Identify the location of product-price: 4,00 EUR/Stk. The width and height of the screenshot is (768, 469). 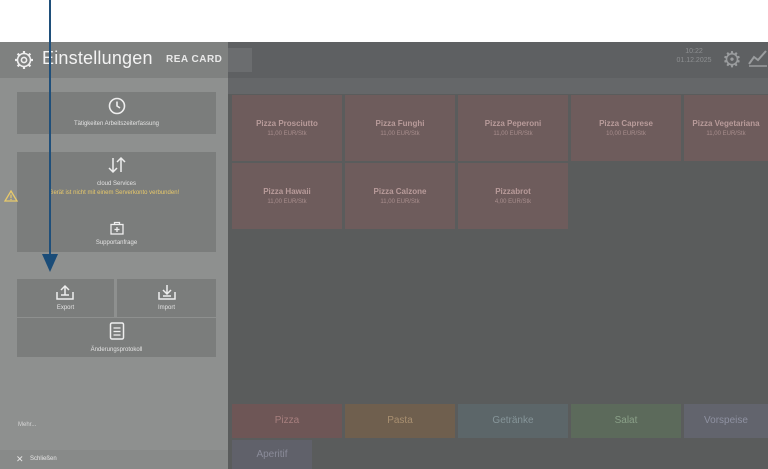
(513, 202).